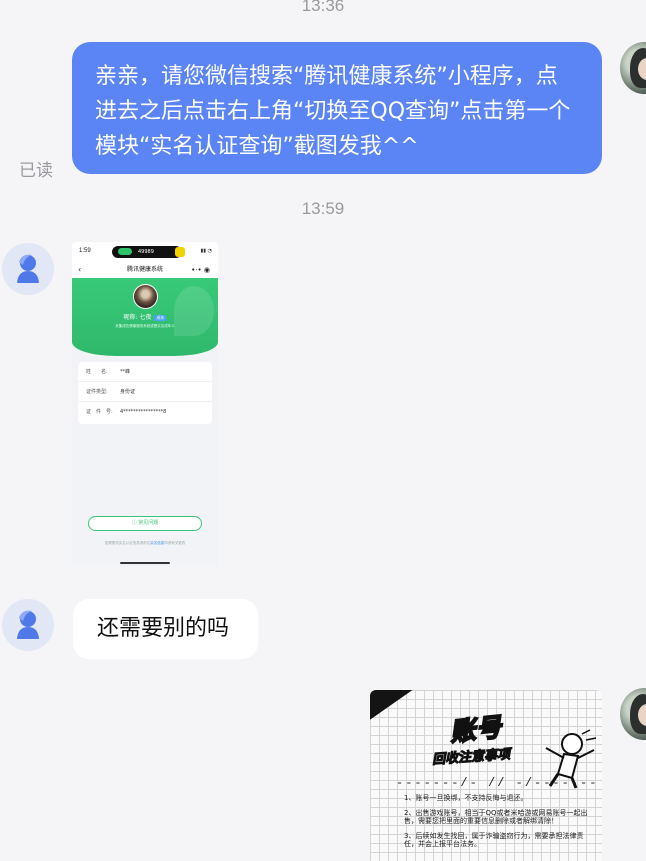 Image resolution: width=646 pixels, height=861 pixels. I want to click on status-pill-text: 49989, so click(146, 252).